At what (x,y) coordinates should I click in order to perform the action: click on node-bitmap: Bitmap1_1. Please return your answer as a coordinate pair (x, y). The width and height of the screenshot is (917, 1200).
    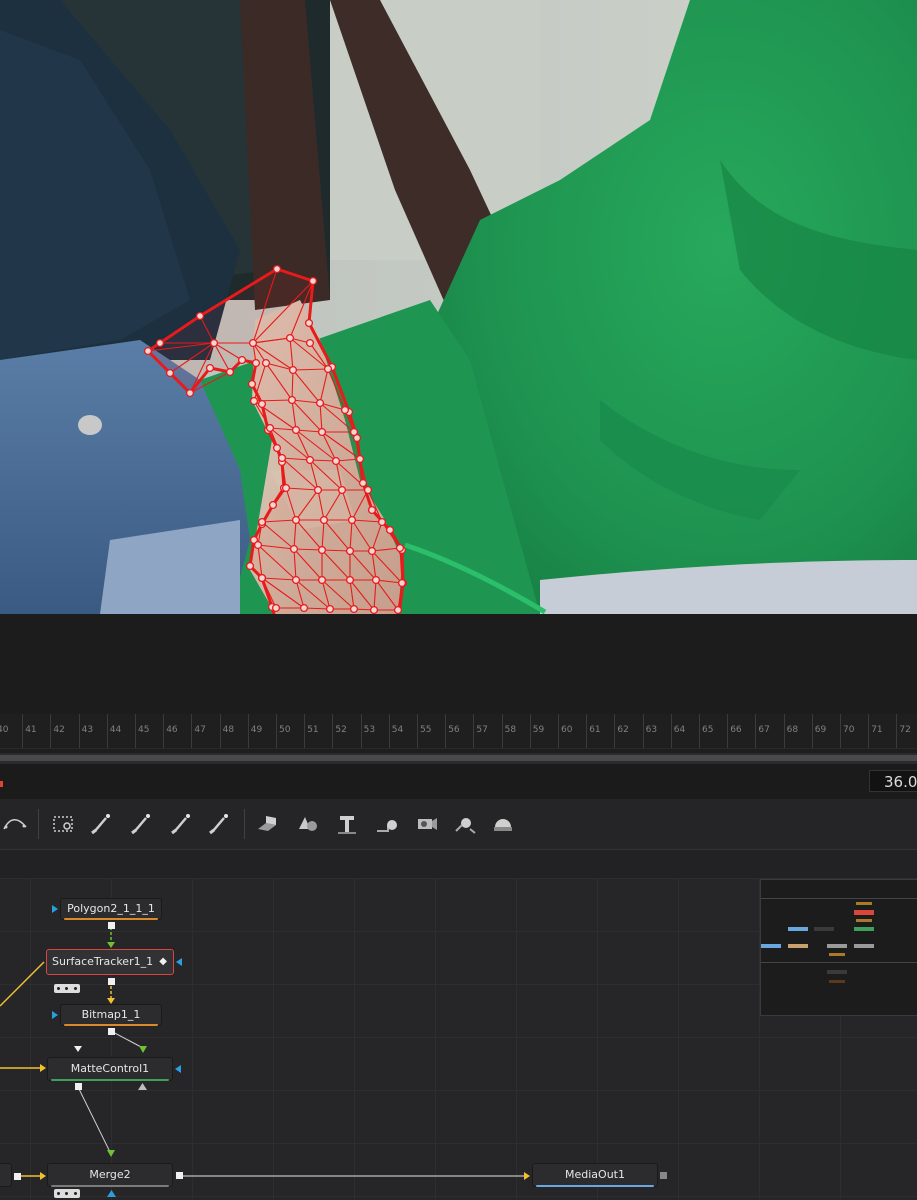
    Looking at the image, I should click on (111, 1015).